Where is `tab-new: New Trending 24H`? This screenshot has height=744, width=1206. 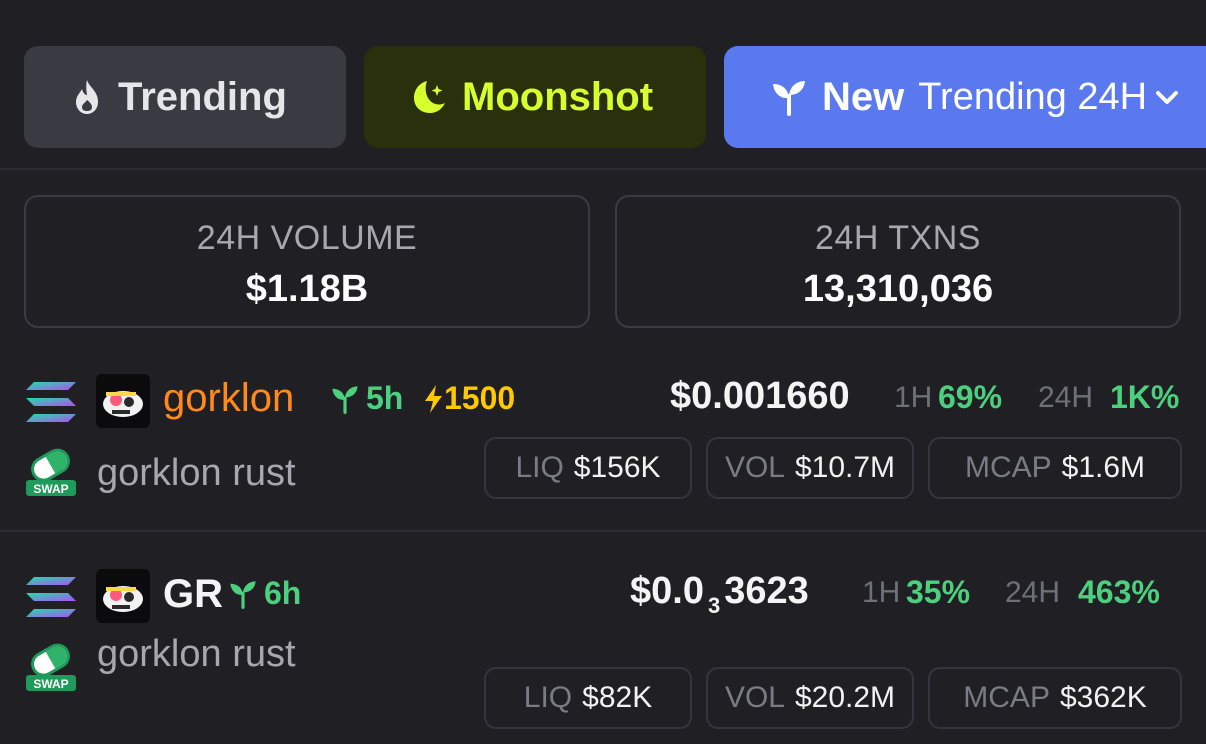
tab-new: New Trending 24H is located at coordinates (965, 97).